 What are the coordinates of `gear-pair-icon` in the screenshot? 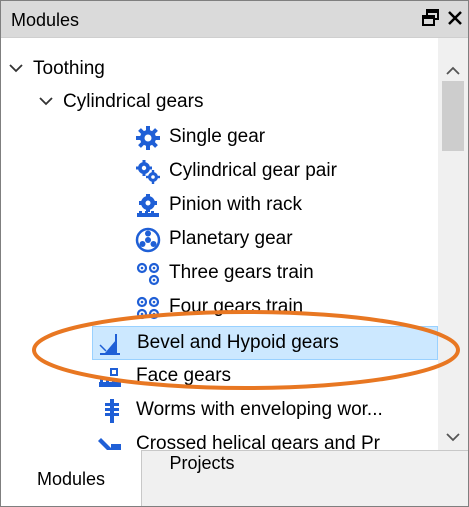 It's located at (148, 172).